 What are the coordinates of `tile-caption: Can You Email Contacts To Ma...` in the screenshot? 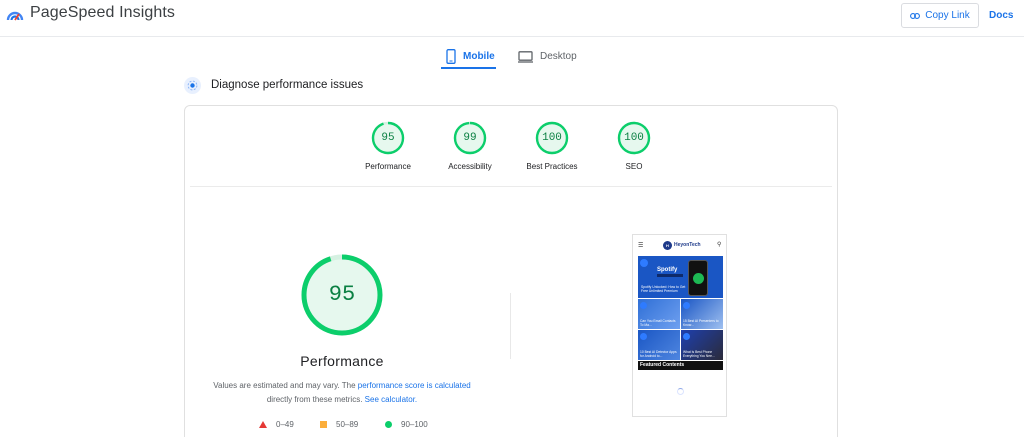 It's located at (658, 323).